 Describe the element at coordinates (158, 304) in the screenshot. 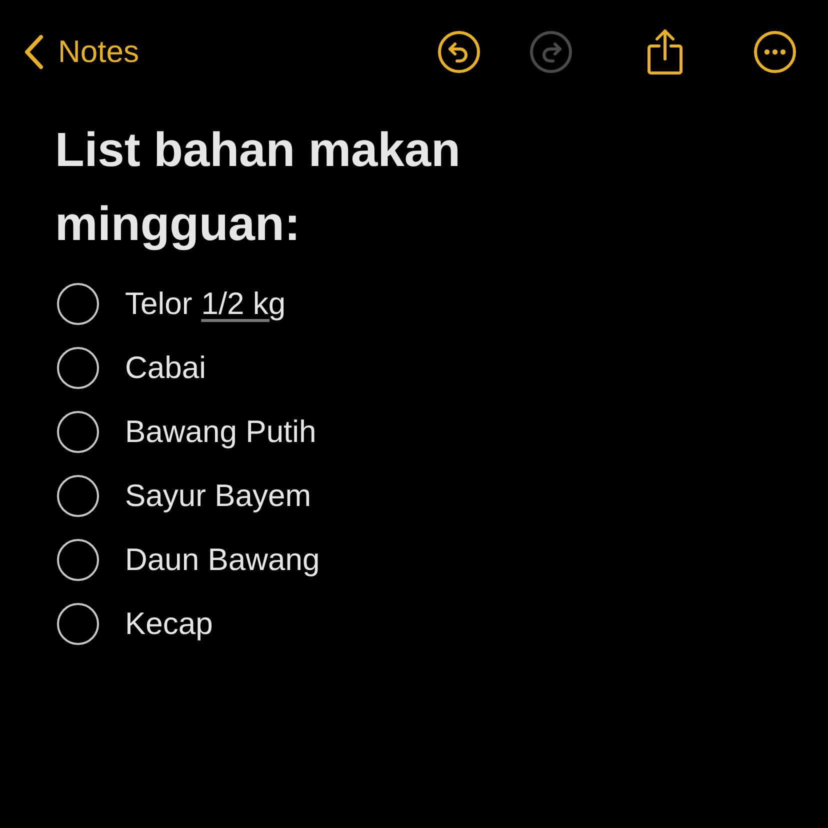

I see `checklist-item-text: Telor` at that location.